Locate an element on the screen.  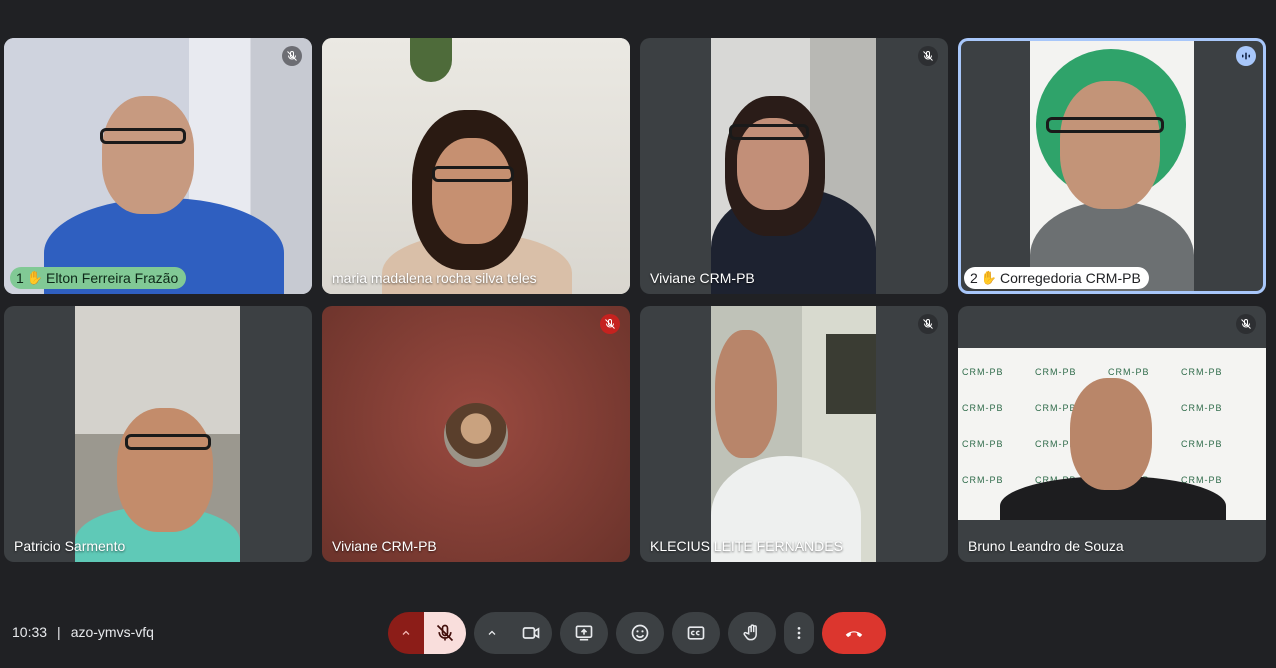
plant-decoration is located at coordinates (431, 60).